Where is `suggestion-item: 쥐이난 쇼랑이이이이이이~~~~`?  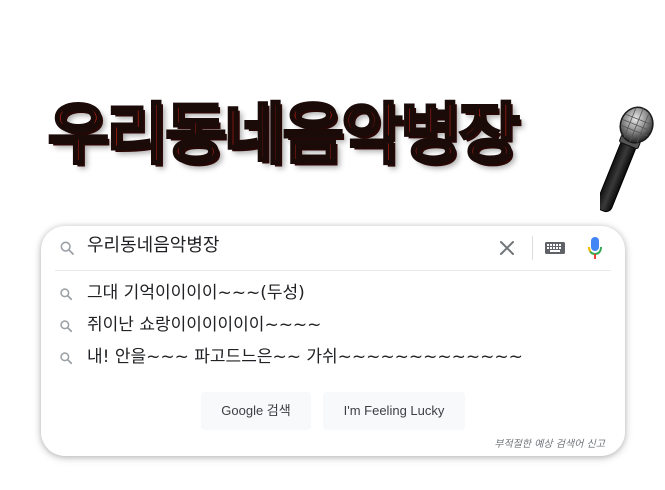
suggestion-item: 쥐이난 쇼랑이이이이이이~~~~ is located at coordinates (333, 325).